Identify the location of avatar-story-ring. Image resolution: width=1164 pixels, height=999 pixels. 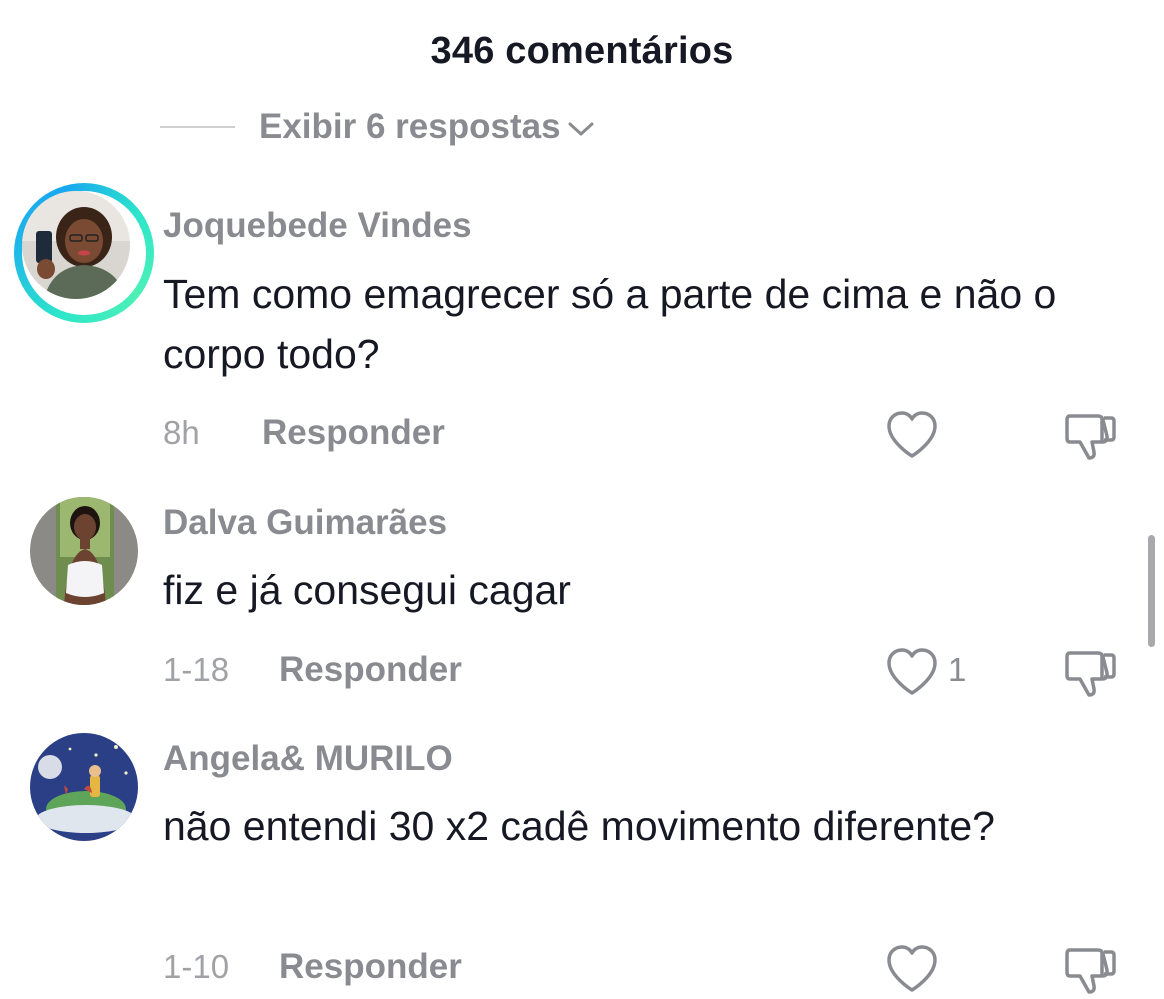
(84, 253).